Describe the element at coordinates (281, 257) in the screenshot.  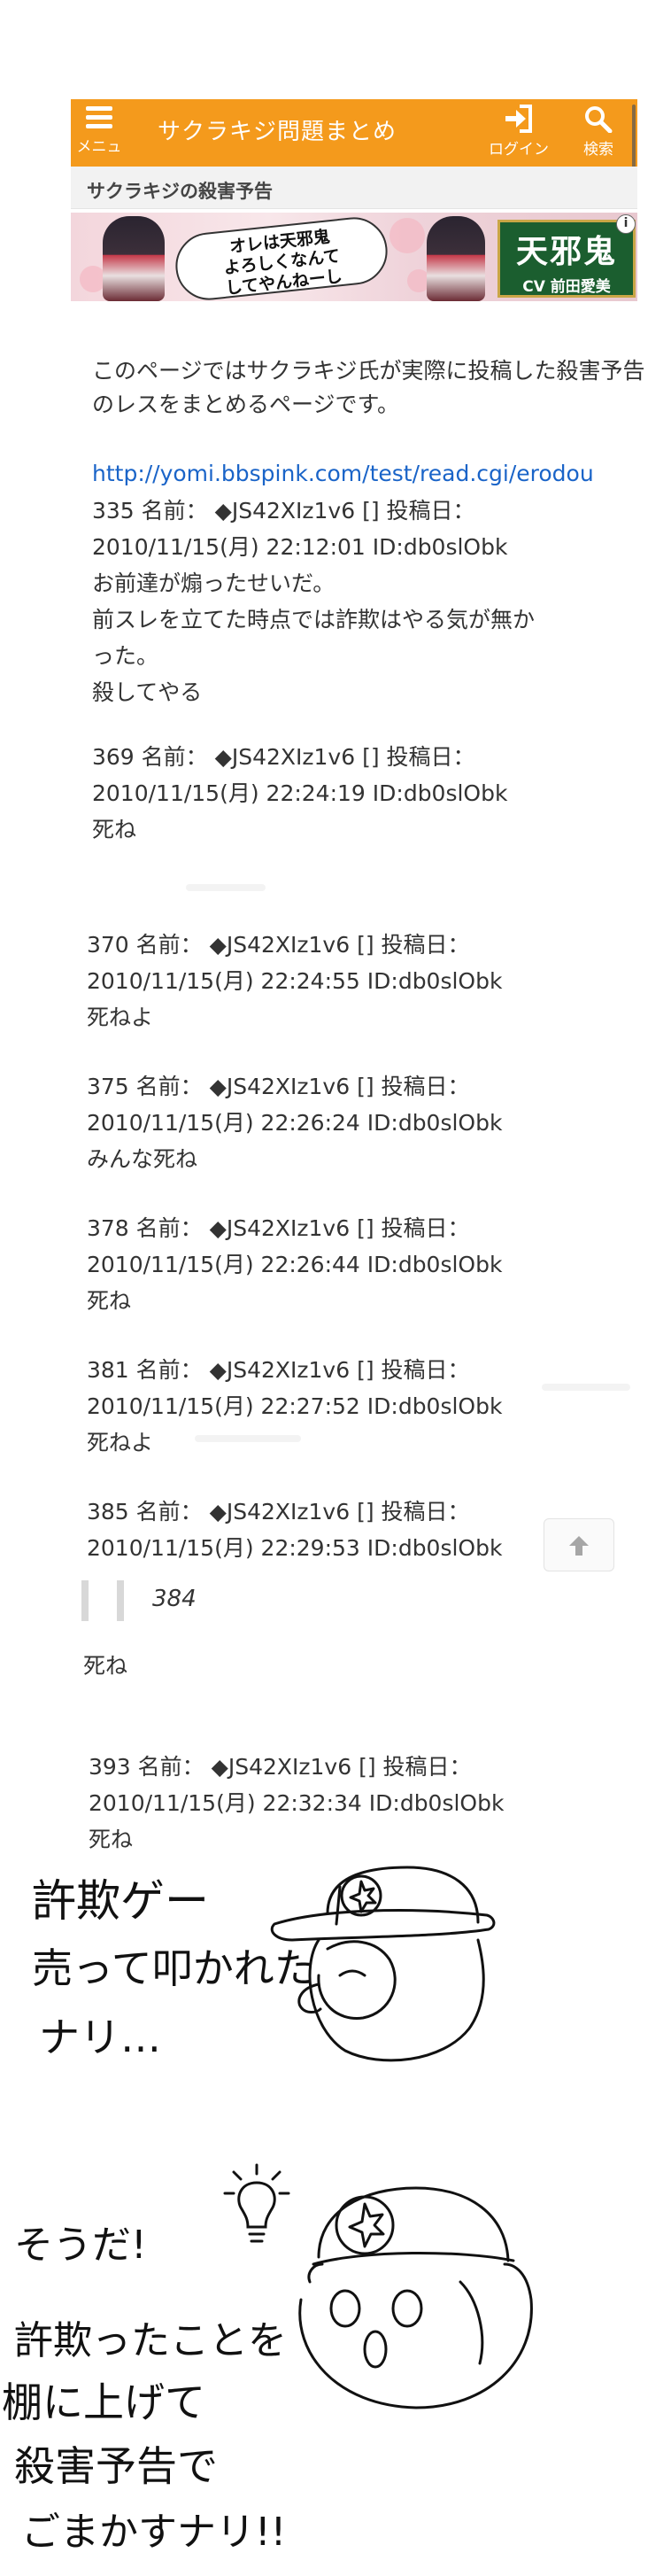
I see `banner-catchphrase: オレは天邪鬼 よろしくなんて してやんねーし` at that location.